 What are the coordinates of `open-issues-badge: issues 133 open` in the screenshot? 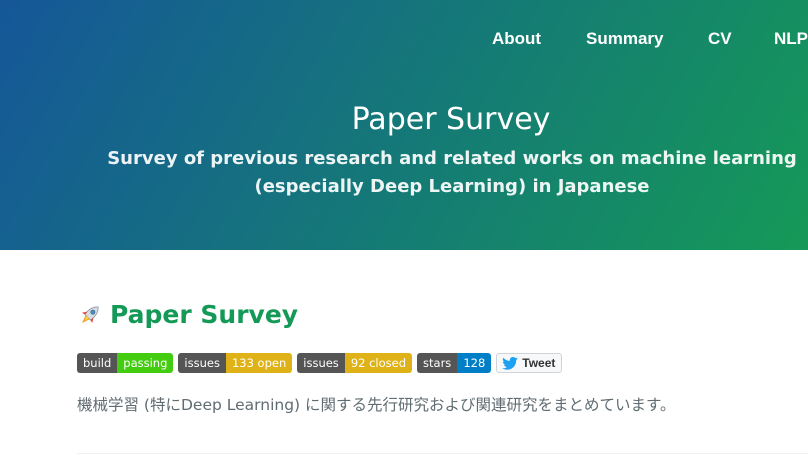 It's located at (235, 363).